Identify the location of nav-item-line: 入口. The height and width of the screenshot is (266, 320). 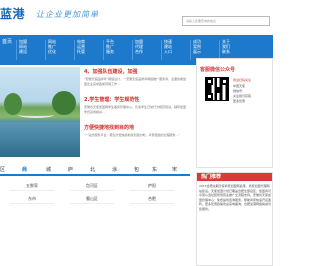
(168, 51).